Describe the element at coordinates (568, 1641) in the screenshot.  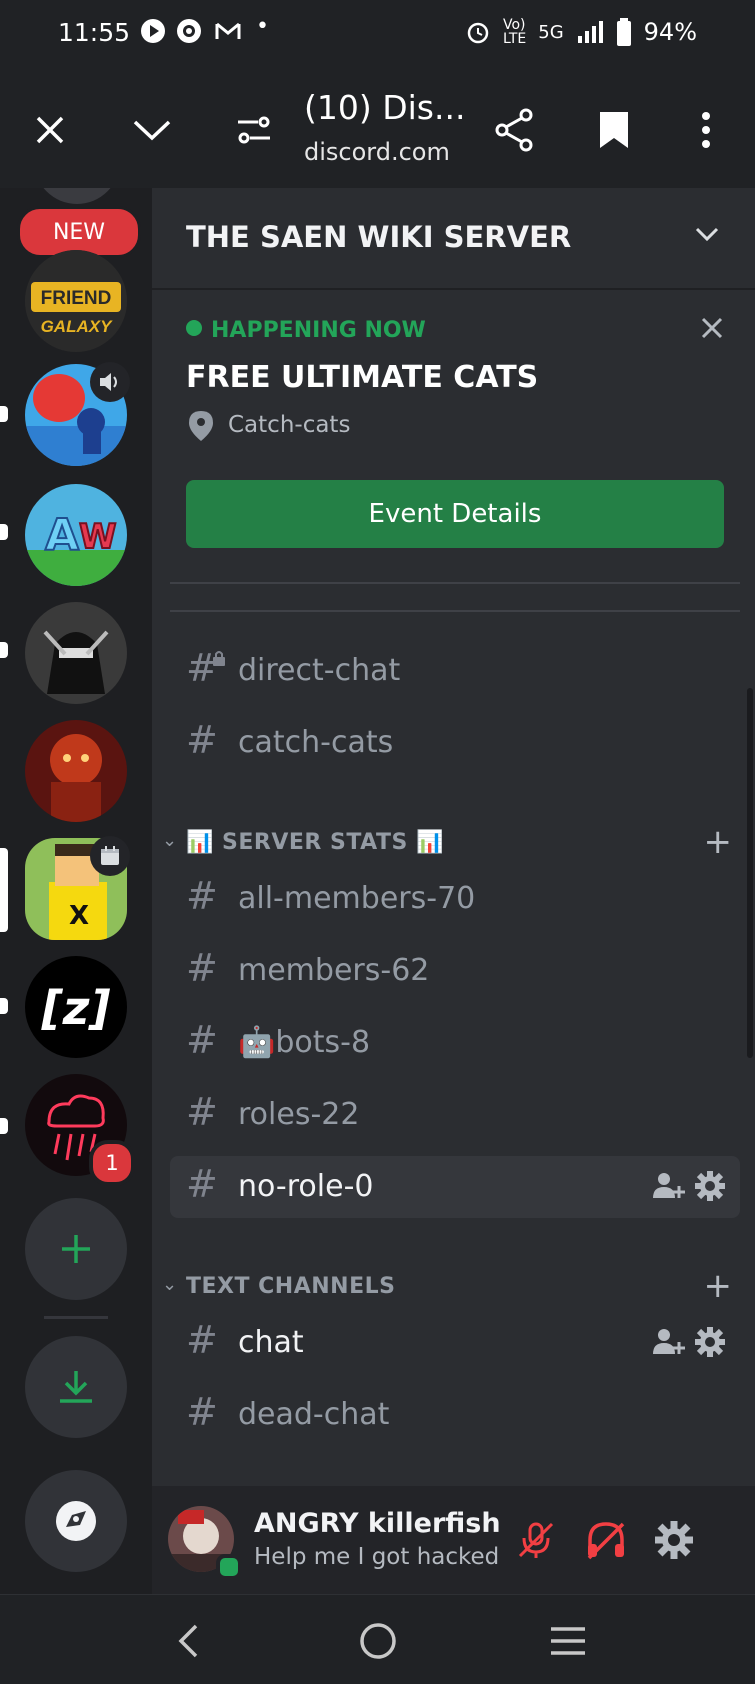
I see `recents-icon` at that location.